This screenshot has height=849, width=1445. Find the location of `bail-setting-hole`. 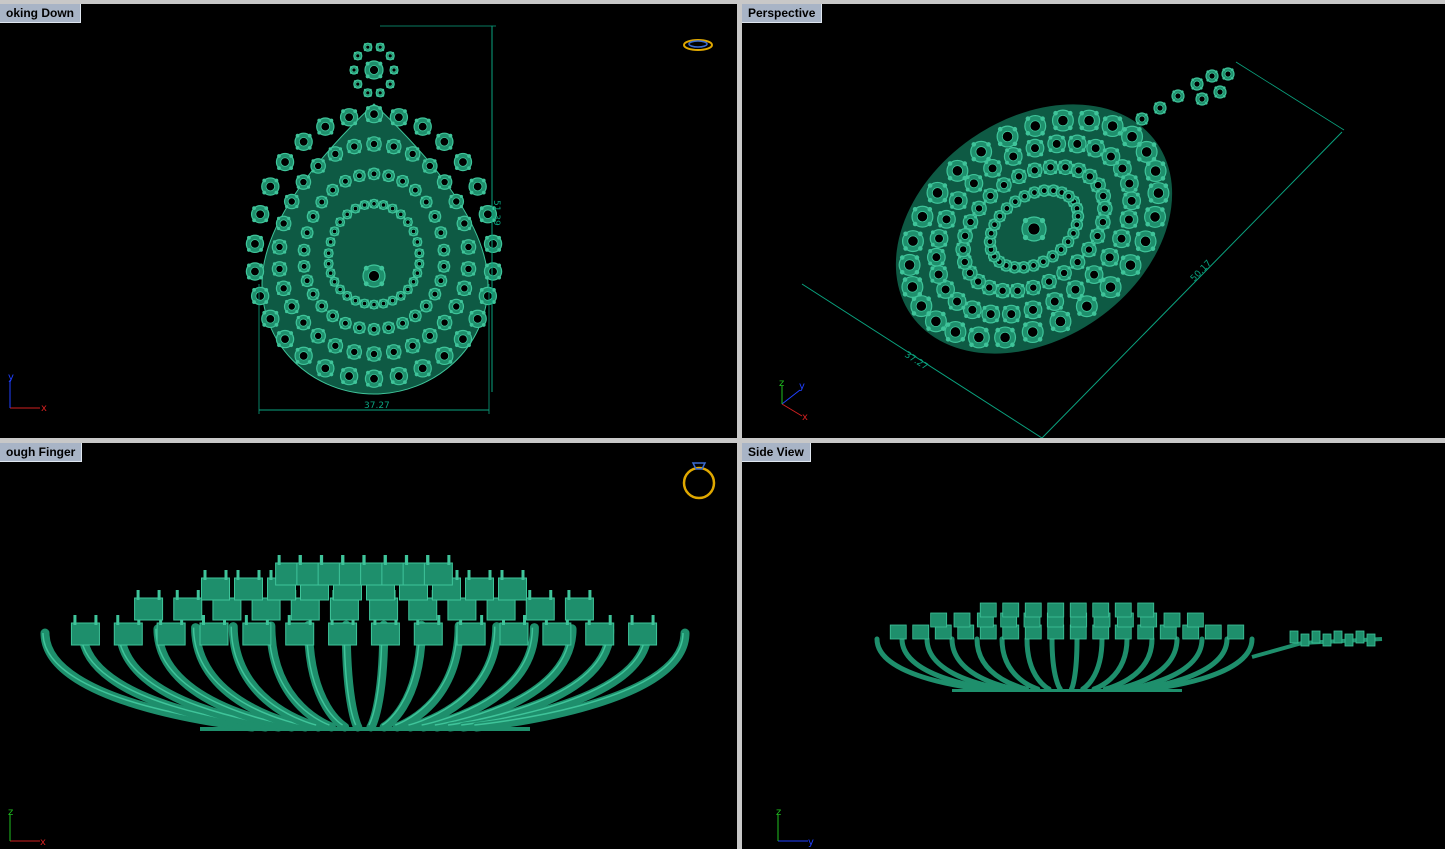

bail-setting-hole is located at coordinates (380, 93).